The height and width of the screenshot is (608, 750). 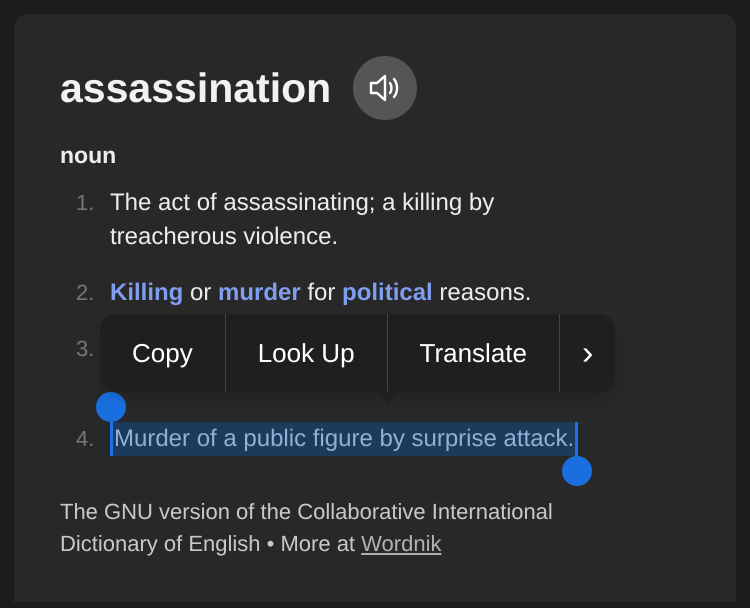 I want to click on definition-text: Murder of a public figure by surprise attack., so click(x=344, y=439).